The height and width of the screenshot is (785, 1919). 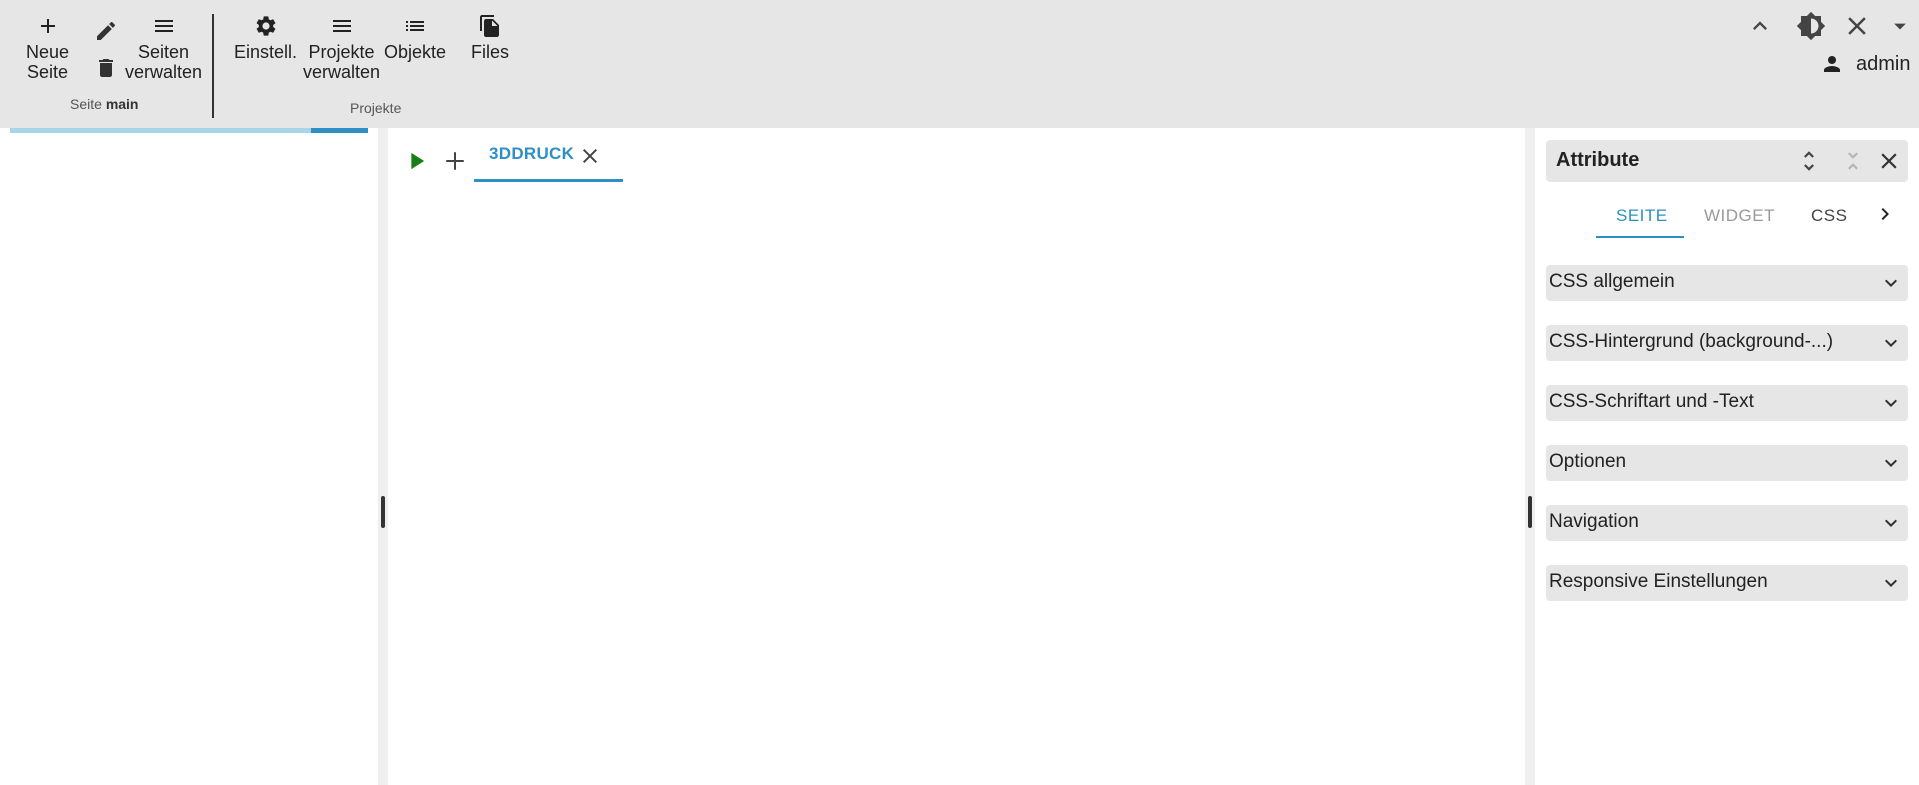 What do you see at coordinates (1530, 456) in the screenshot?
I see `right-splitter` at bounding box center [1530, 456].